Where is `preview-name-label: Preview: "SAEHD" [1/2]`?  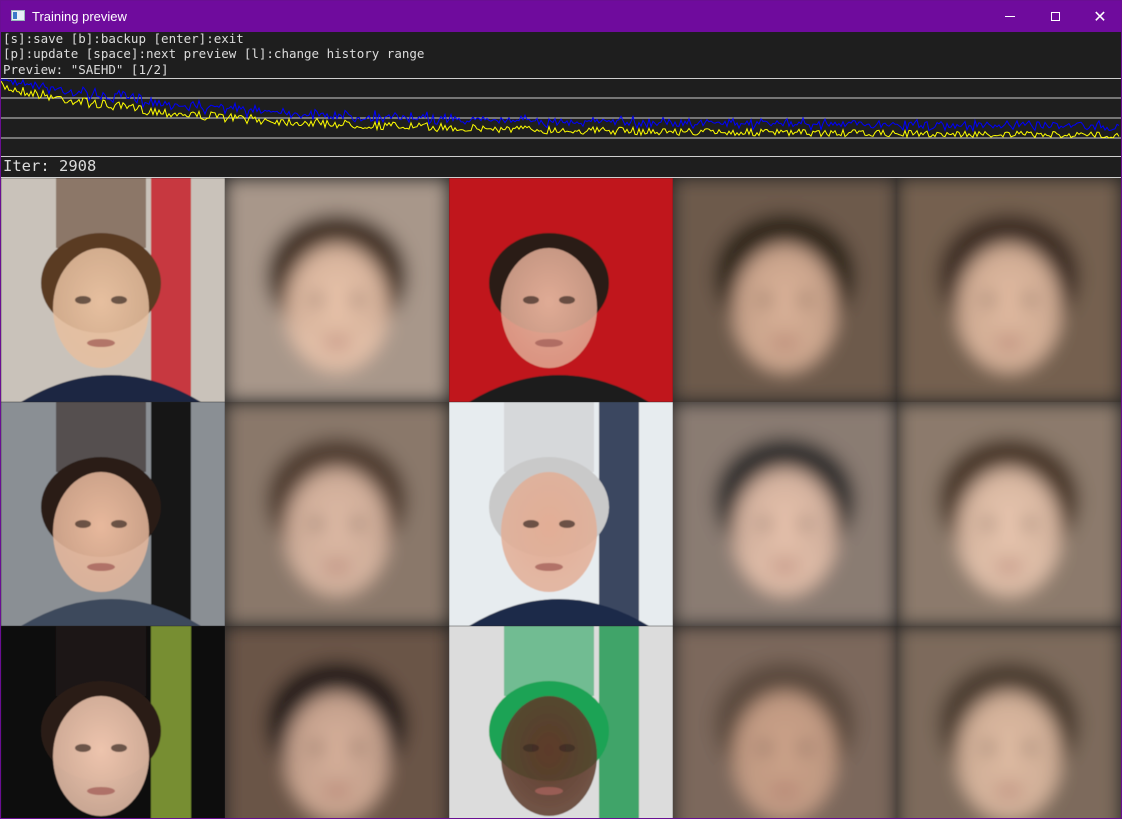
preview-name-label: Preview: "SAEHD" [1/2] is located at coordinates (86, 69).